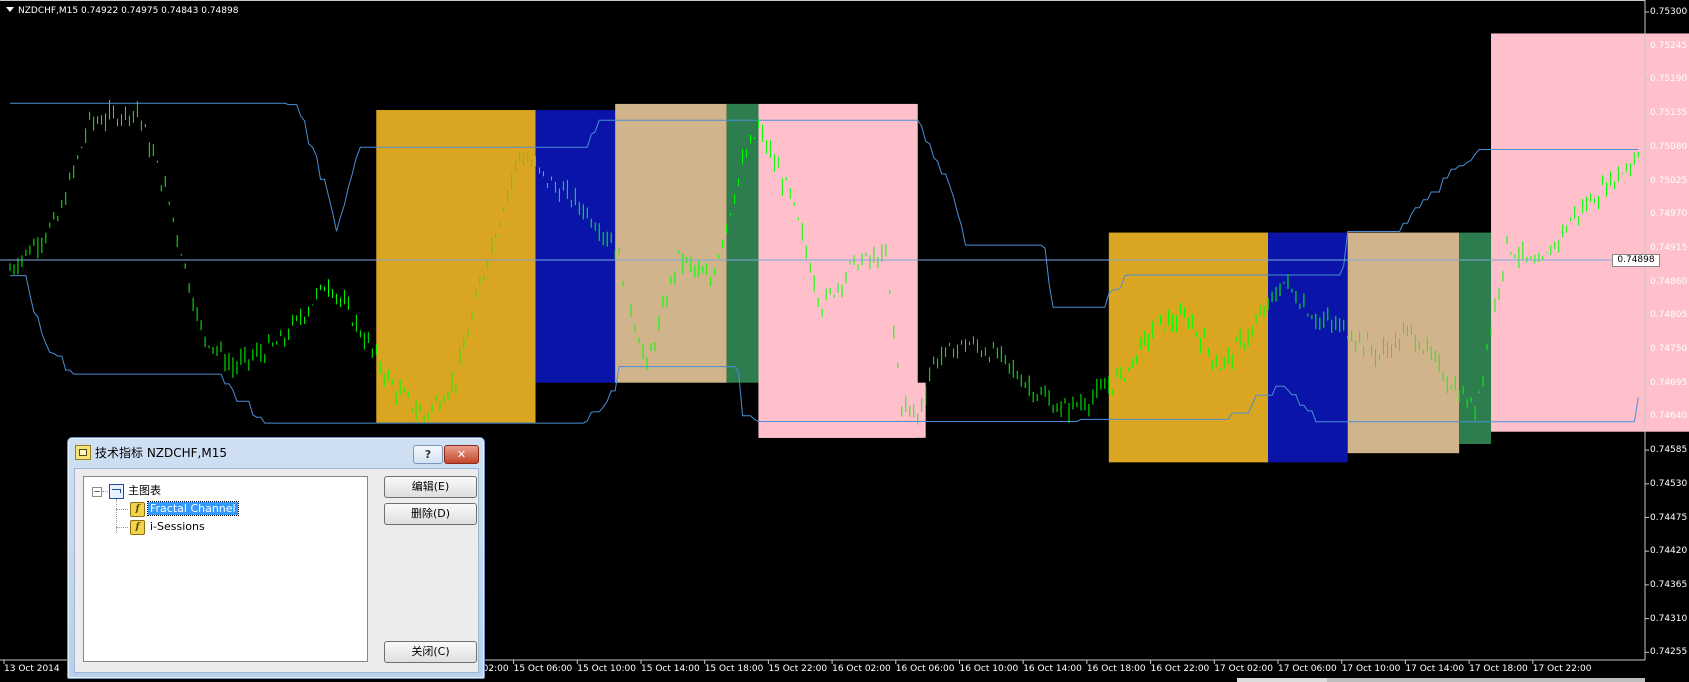  I want to click on edit-button: 编辑(E), so click(430, 487).